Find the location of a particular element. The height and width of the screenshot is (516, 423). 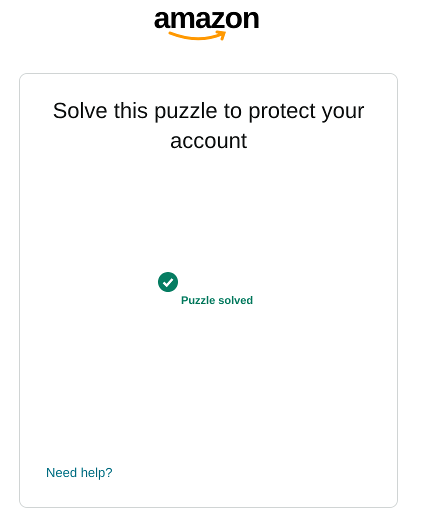

help-link: Need help? is located at coordinates (79, 472).